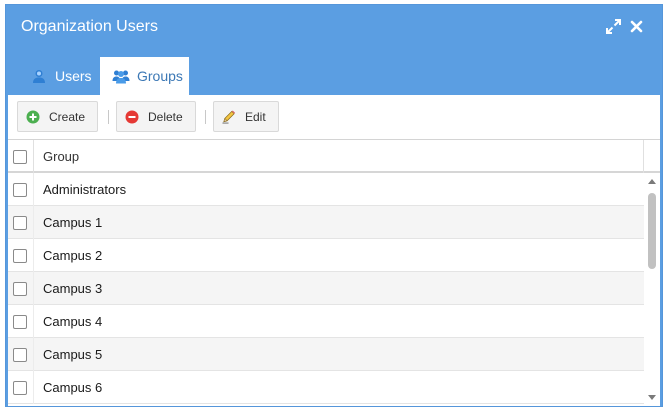 The height and width of the screenshot is (409, 667). I want to click on tab-users-label: Users, so click(73, 76).